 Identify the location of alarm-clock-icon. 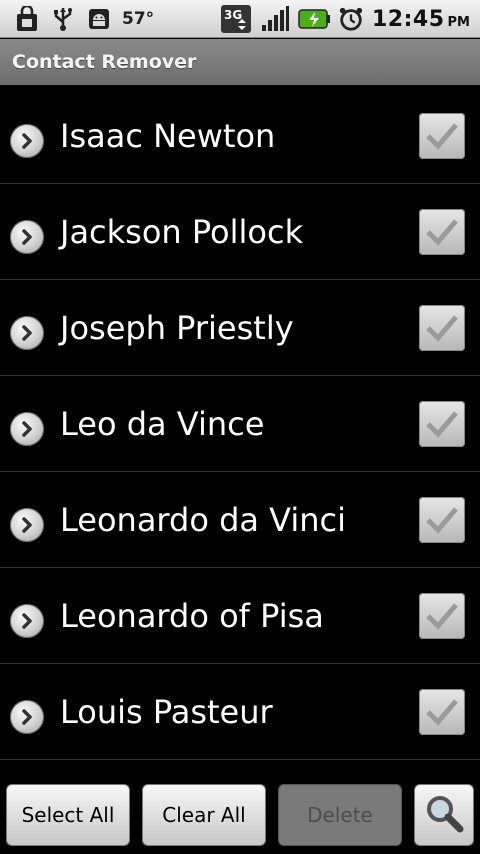
(351, 19).